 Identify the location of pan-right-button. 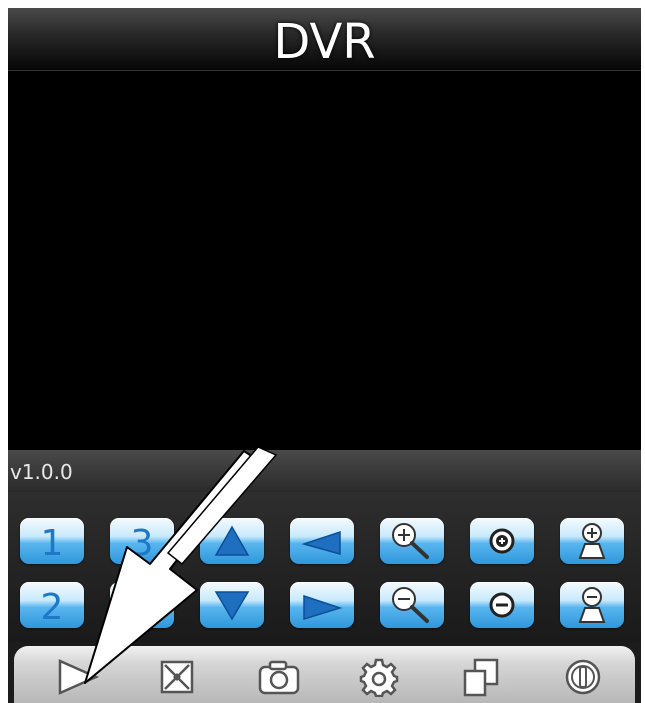
(322, 605).